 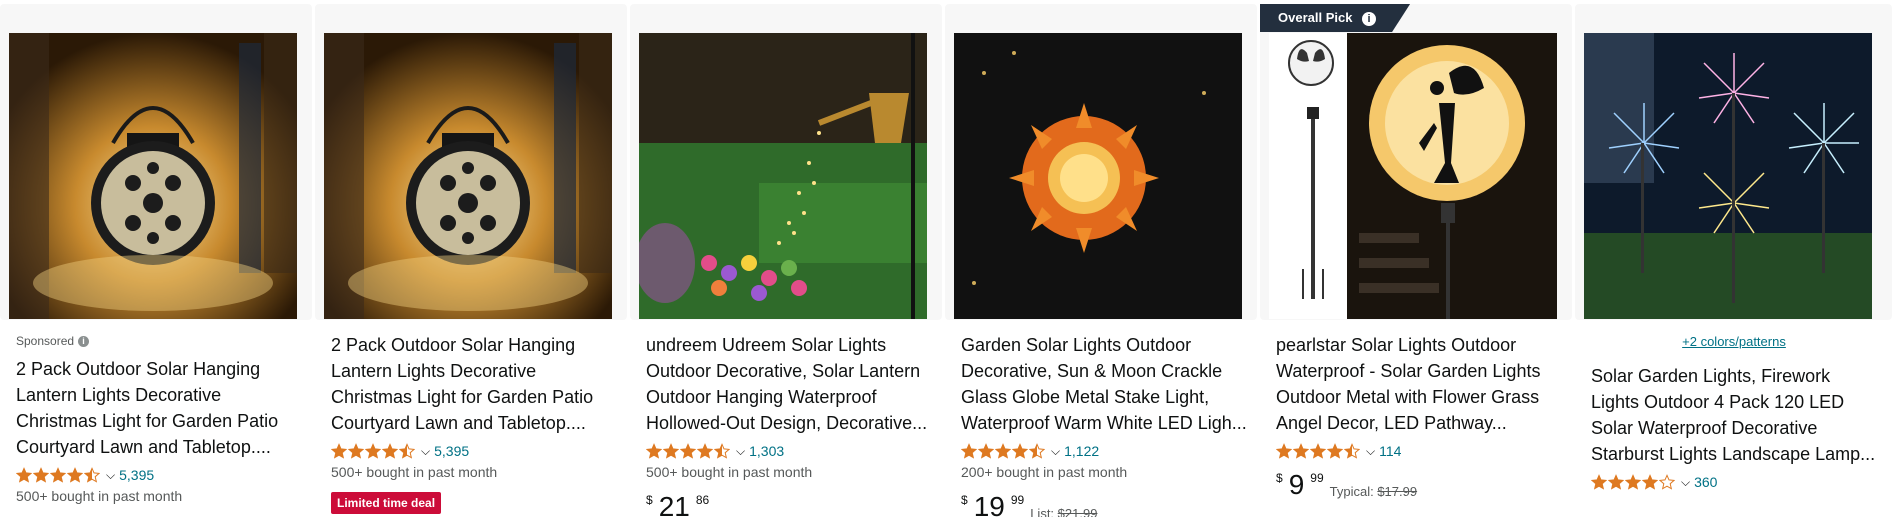 What do you see at coordinates (1044, 472) in the screenshot?
I see `bought-in-past-month: 200+ bought in past month` at bounding box center [1044, 472].